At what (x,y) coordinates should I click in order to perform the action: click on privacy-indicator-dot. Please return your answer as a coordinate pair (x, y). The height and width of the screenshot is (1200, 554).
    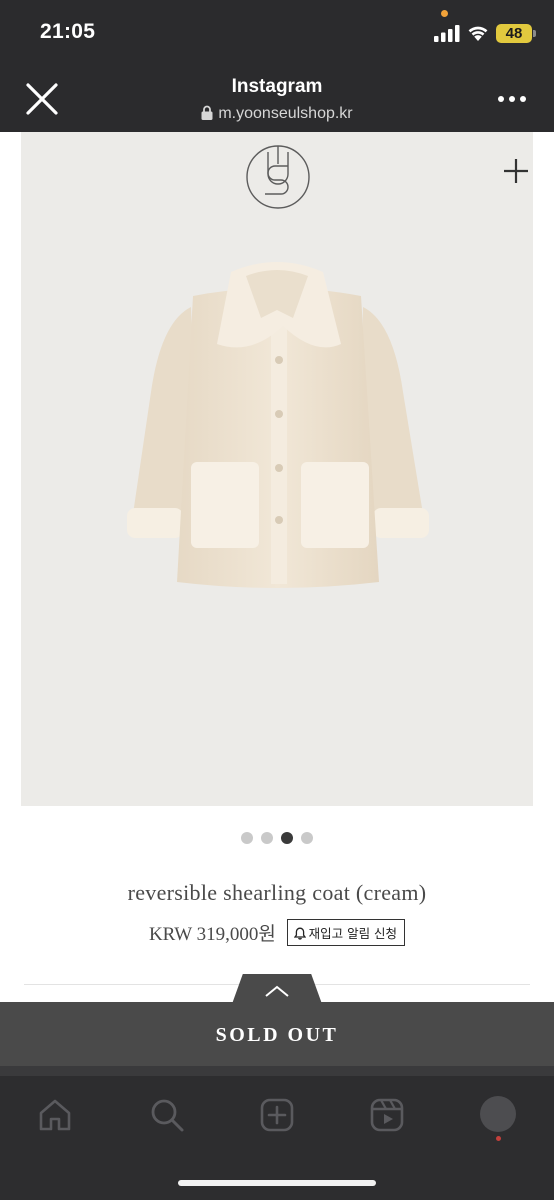
    Looking at the image, I should click on (444, 13).